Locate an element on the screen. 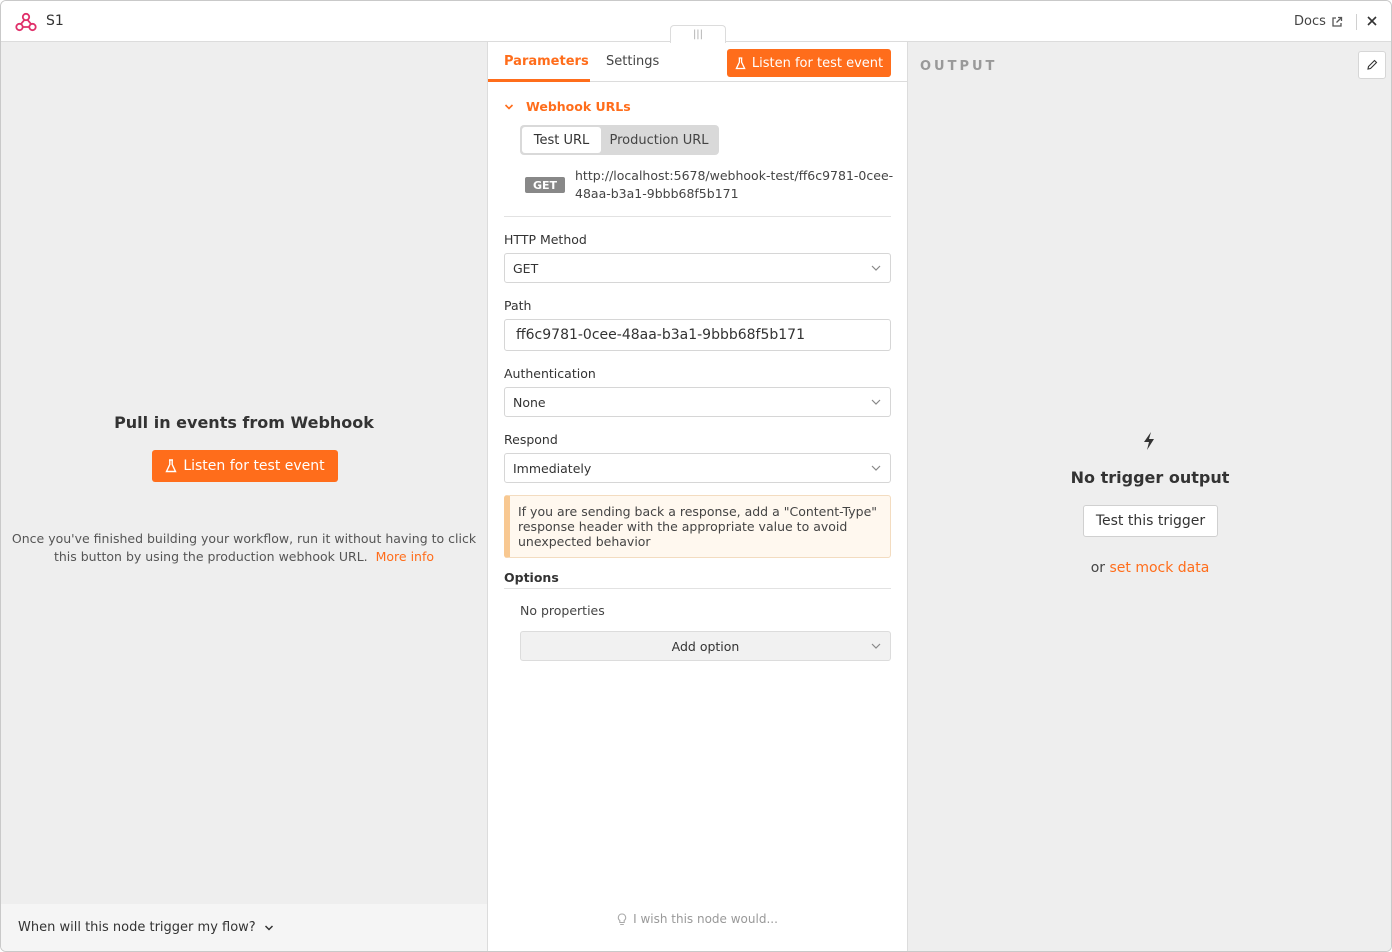  test-url-tab: Test URL is located at coordinates (561, 140).